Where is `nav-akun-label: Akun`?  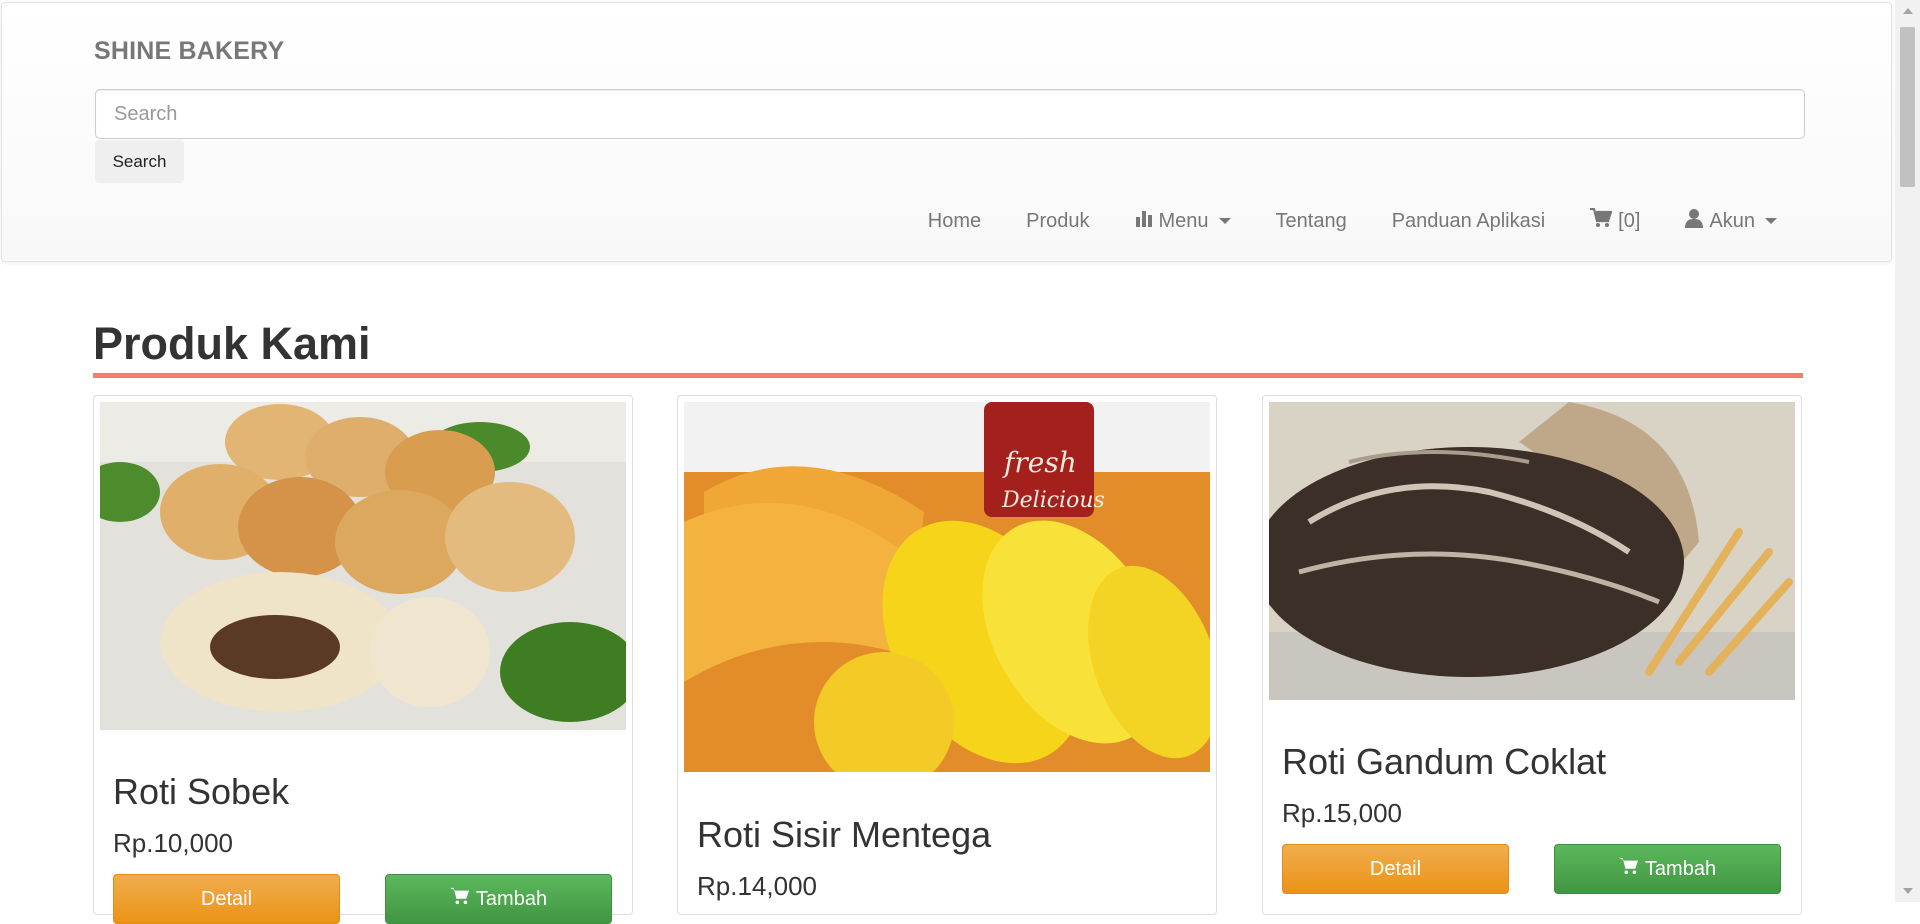 nav-akun-label: Akun is located at coordinates (1732, 220).